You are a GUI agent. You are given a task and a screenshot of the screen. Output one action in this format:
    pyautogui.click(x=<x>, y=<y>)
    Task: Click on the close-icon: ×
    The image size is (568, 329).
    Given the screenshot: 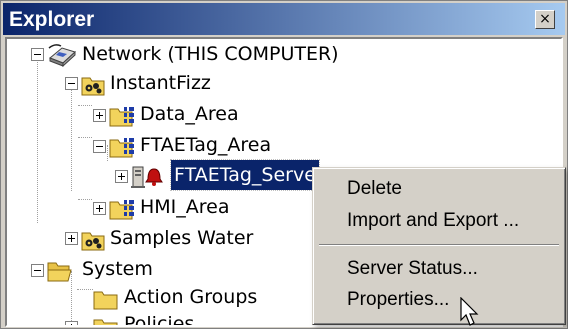 What is the action you would take?
    pyautogui.click(x=545, y=19)
    